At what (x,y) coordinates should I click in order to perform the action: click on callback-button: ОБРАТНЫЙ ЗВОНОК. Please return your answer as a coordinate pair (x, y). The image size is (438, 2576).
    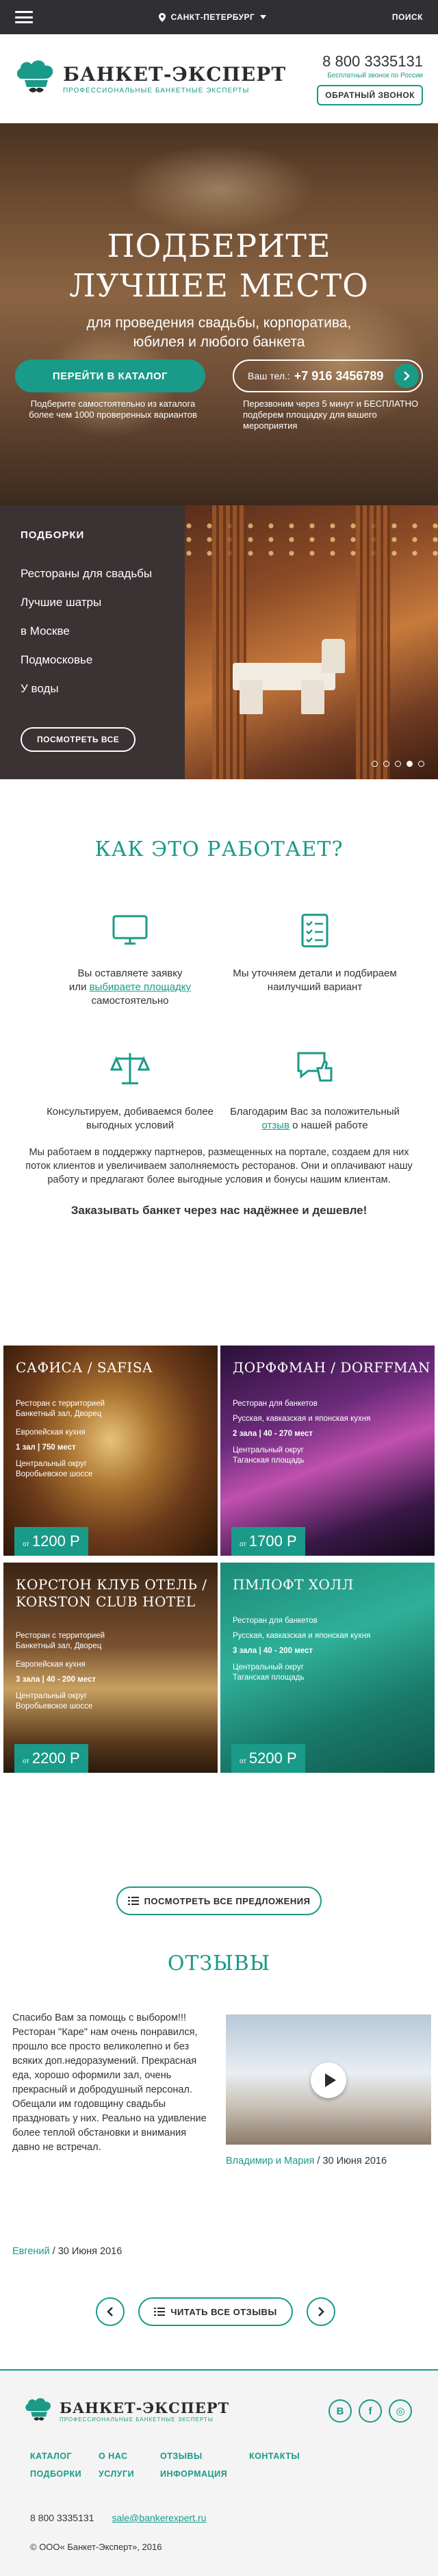
    Looking at the image, I should click on (370, 94).